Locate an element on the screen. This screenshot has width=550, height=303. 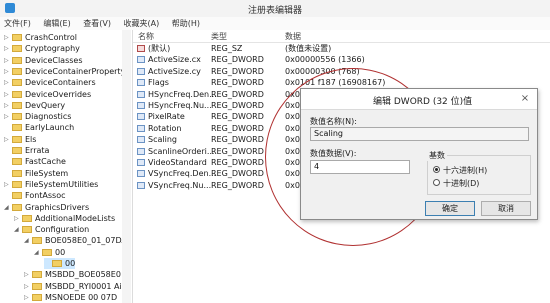
tree-node: 00 is located at coordinates (60, 263).